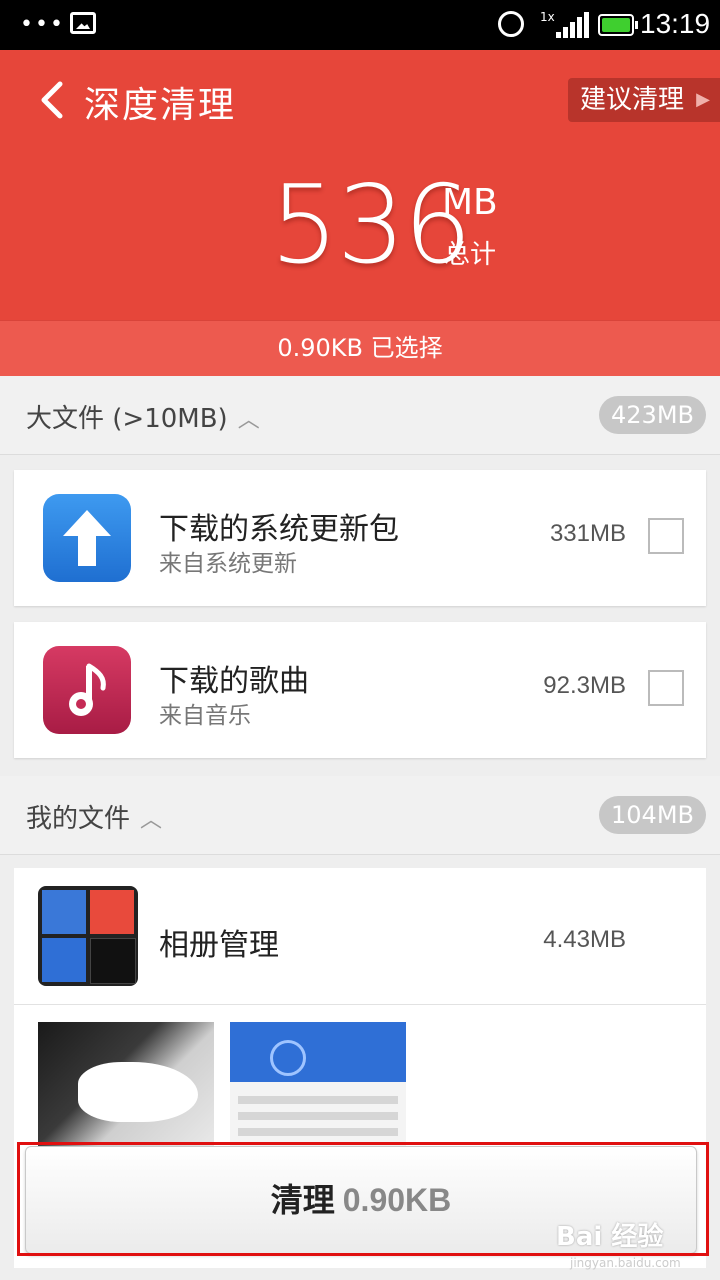 This screenshot has height=1280, width=720. Describe the element at coordinates (618, 25) in the screenshot. I see `battery-icon` at that location.